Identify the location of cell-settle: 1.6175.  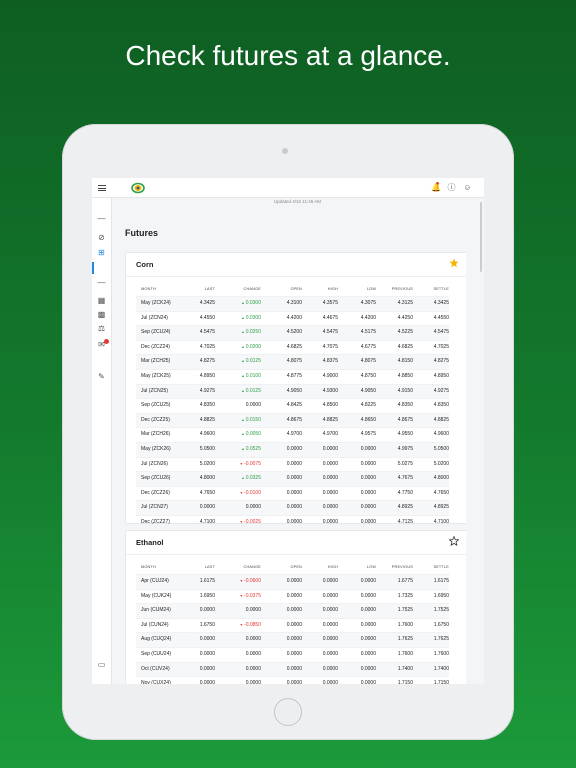
(441, 581).